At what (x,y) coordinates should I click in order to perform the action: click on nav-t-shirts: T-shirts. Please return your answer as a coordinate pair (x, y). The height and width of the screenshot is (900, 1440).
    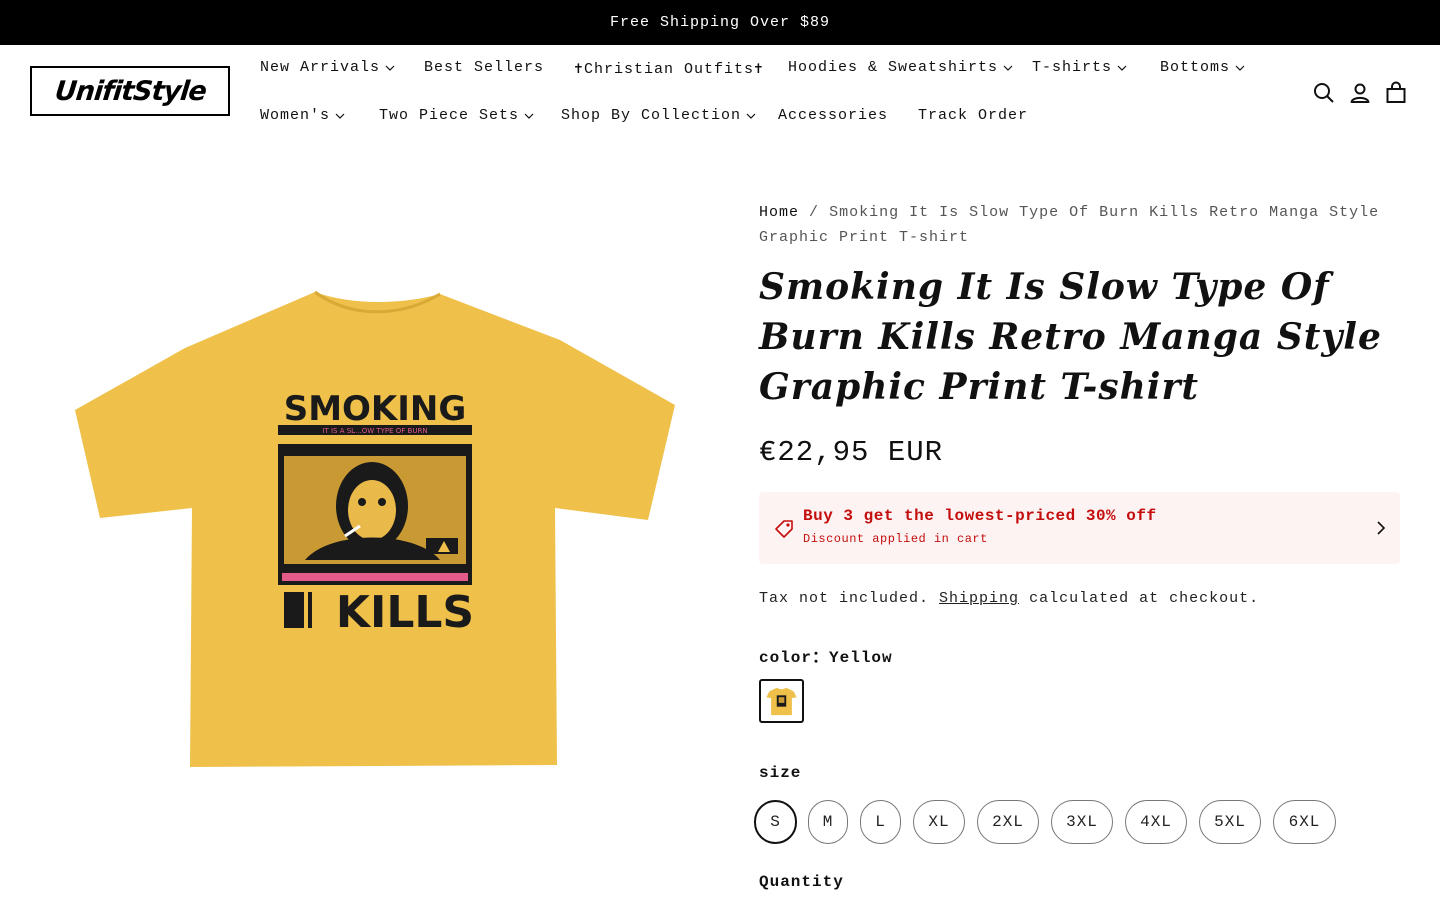
    Looking at the image, I should click on (1080, 67).